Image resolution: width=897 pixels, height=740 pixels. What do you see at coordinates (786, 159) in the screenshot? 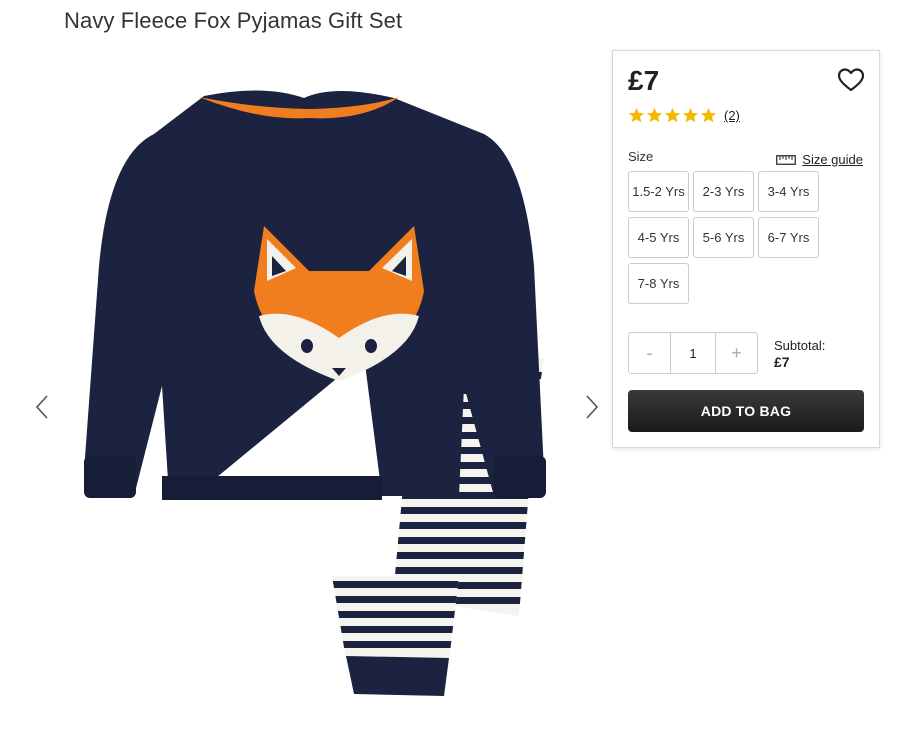
I see `ruler-icon` at bounding box center [786, 159].